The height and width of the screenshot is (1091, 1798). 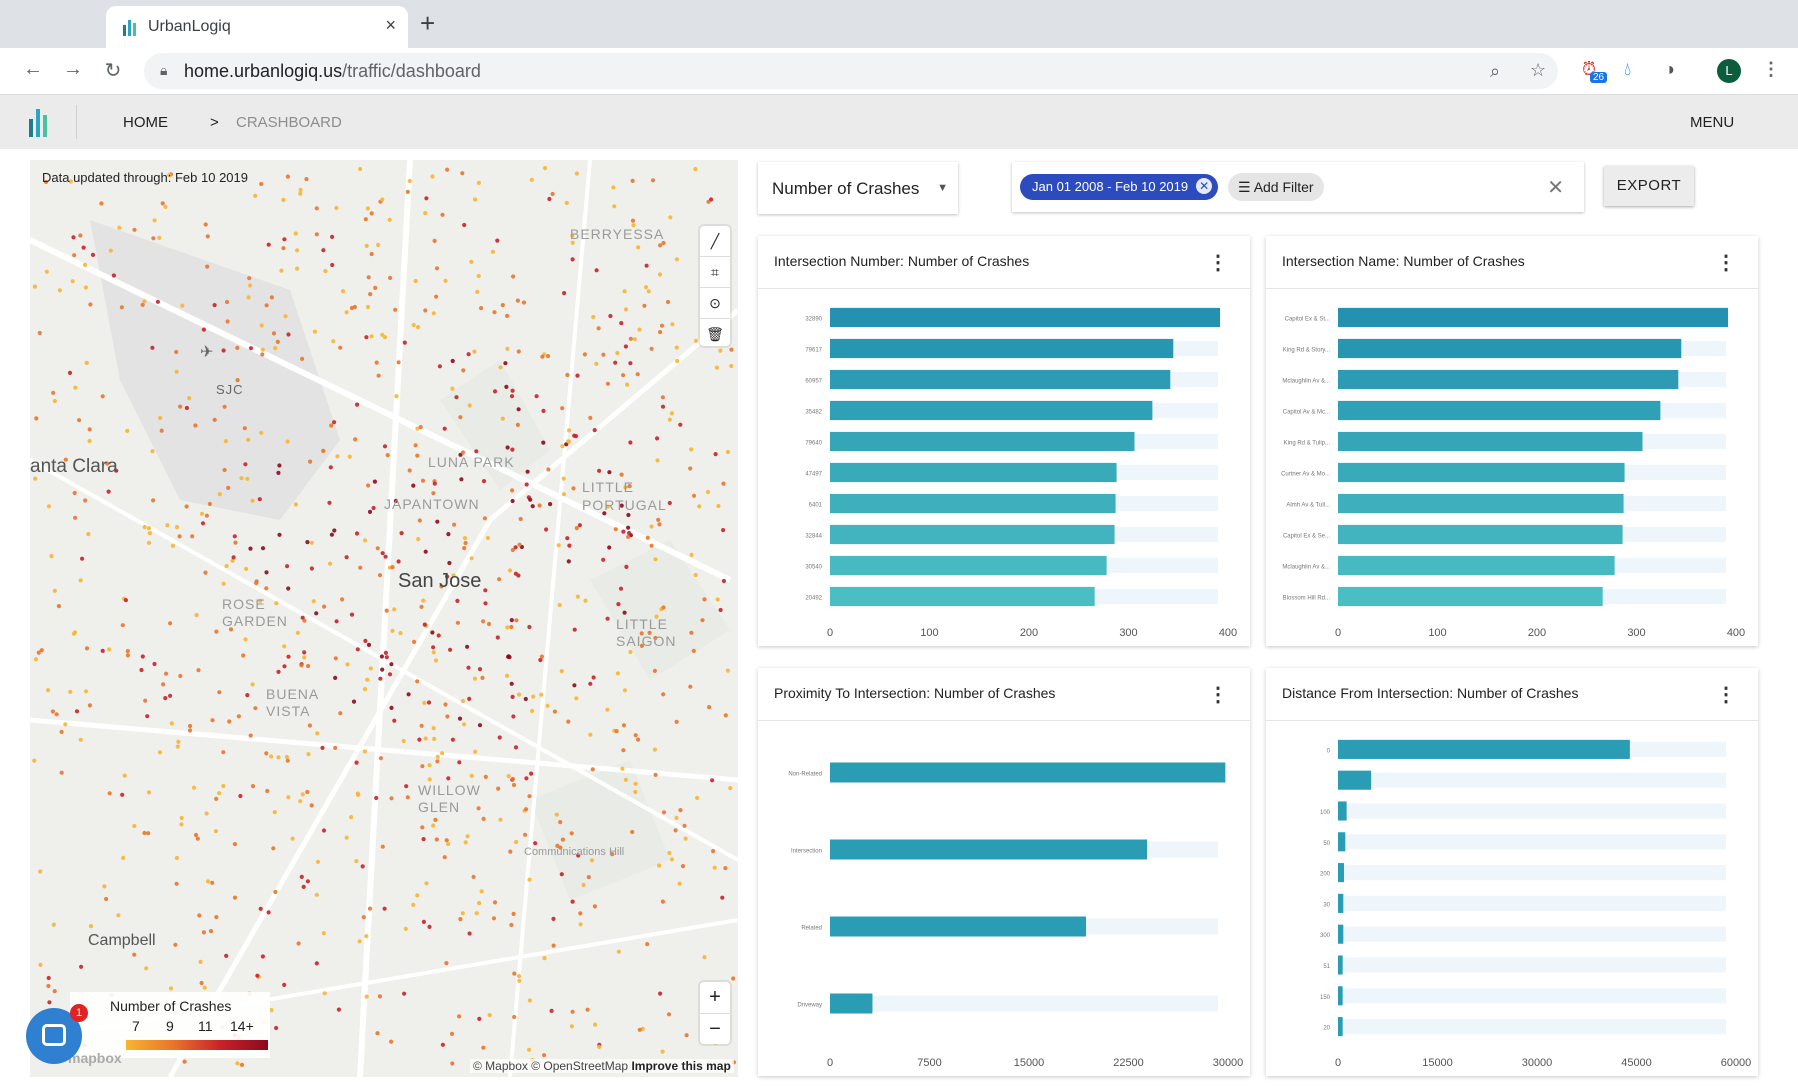 I want to click on chat-icon, so click(x=54, y=1035).